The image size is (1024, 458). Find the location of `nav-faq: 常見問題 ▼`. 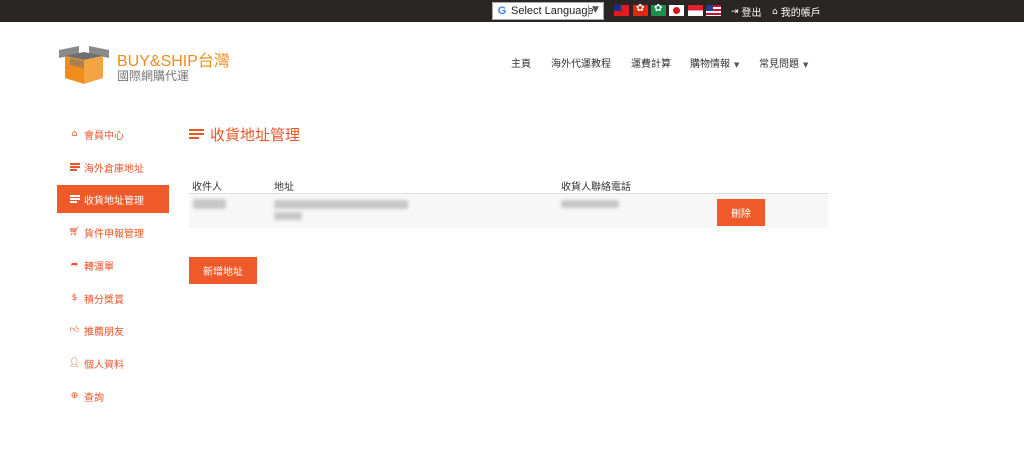

nav-faq: 常見問題 ▼ is located at coordinates (783, 62).